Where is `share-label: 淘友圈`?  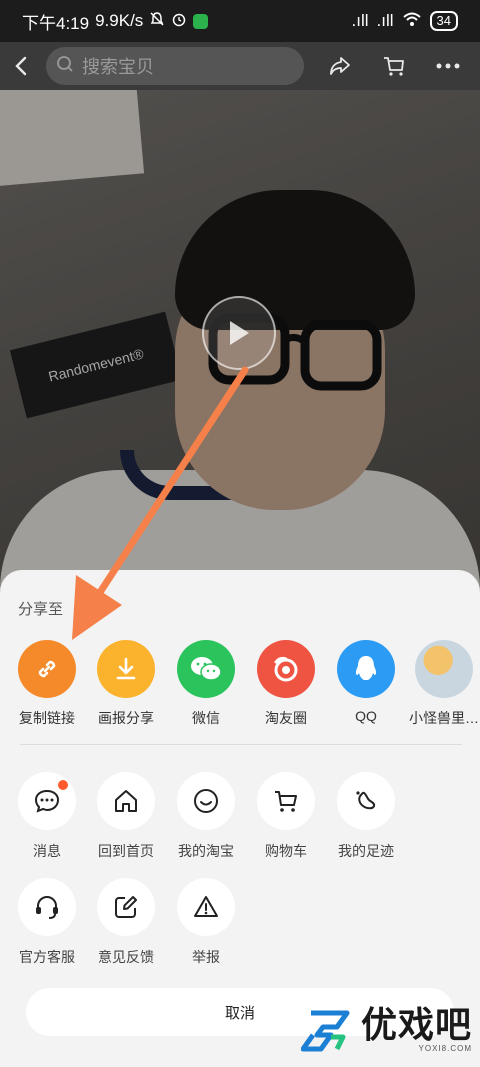 share-label: 淘友圈 is located at coordinates (286, 718).